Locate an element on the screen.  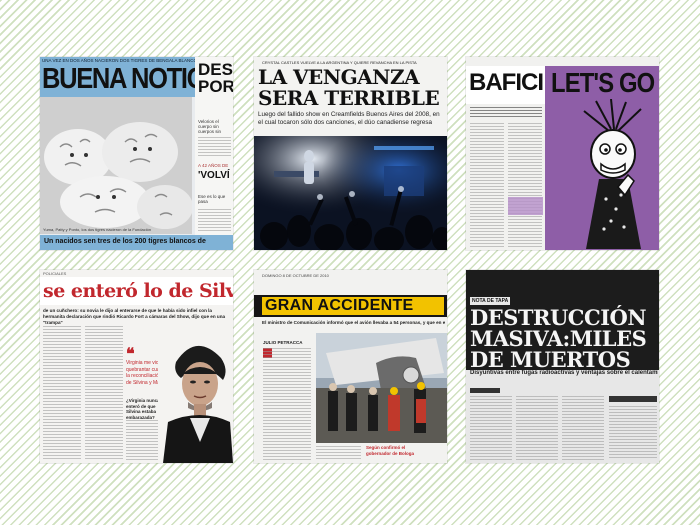
clipping-bafici: BAFICI LET'S GO is located at coordinates (562, 153).